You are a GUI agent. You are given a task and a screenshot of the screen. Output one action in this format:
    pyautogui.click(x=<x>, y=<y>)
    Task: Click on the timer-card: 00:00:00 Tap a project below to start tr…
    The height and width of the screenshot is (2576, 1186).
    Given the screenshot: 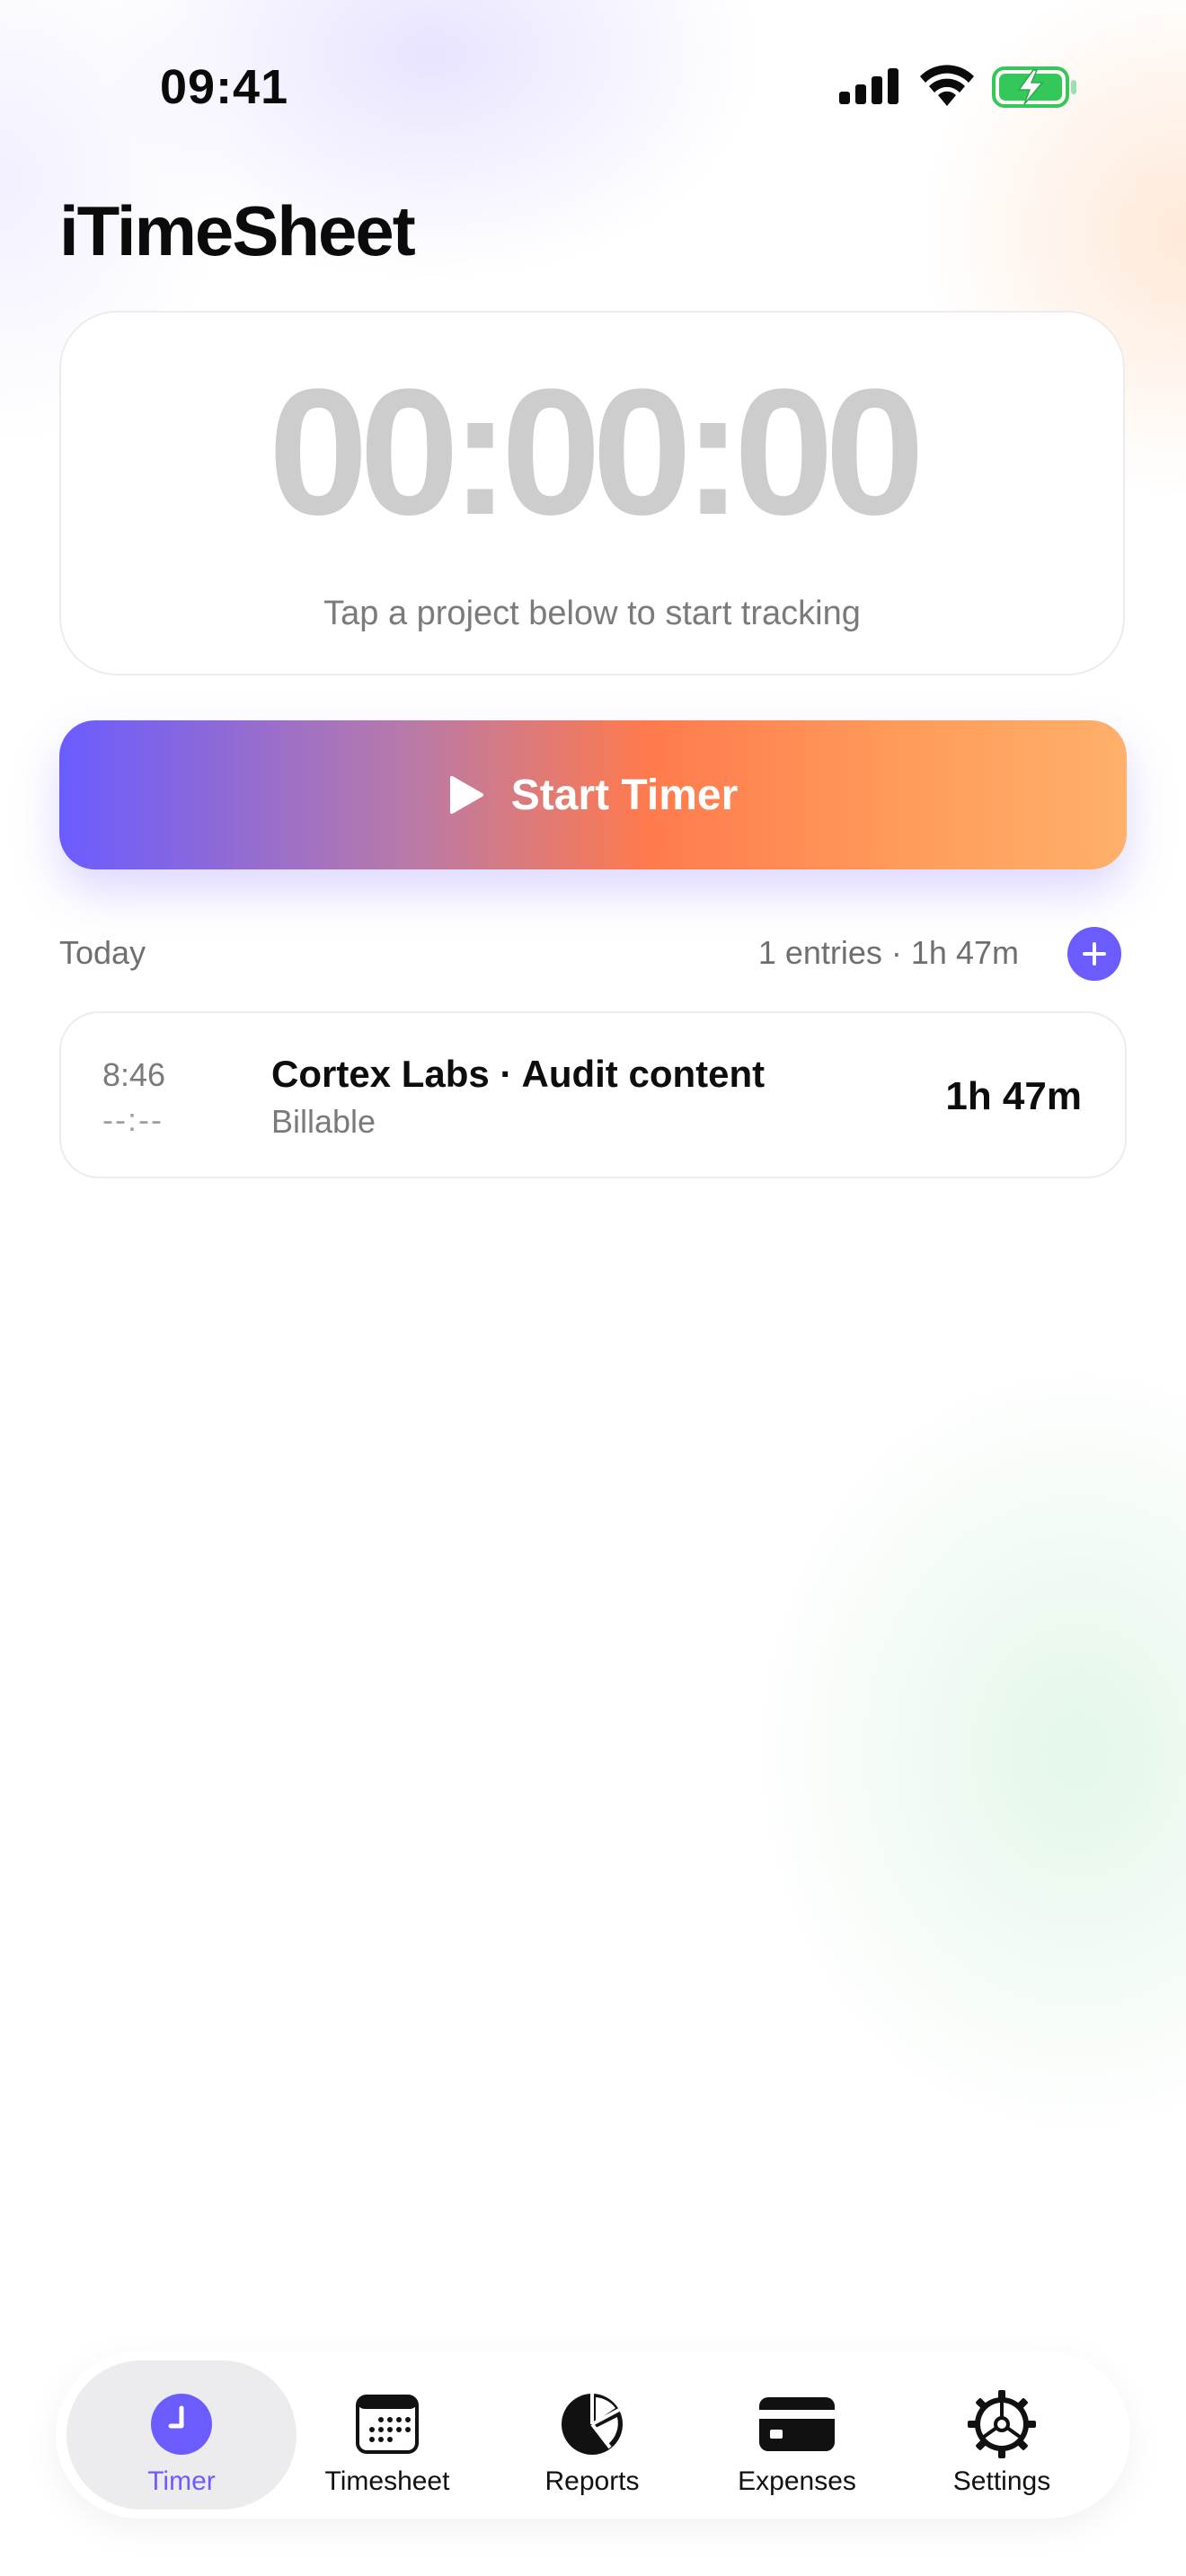 What is the action you would take?
    pyautogui.click(x=592, y=493)
    